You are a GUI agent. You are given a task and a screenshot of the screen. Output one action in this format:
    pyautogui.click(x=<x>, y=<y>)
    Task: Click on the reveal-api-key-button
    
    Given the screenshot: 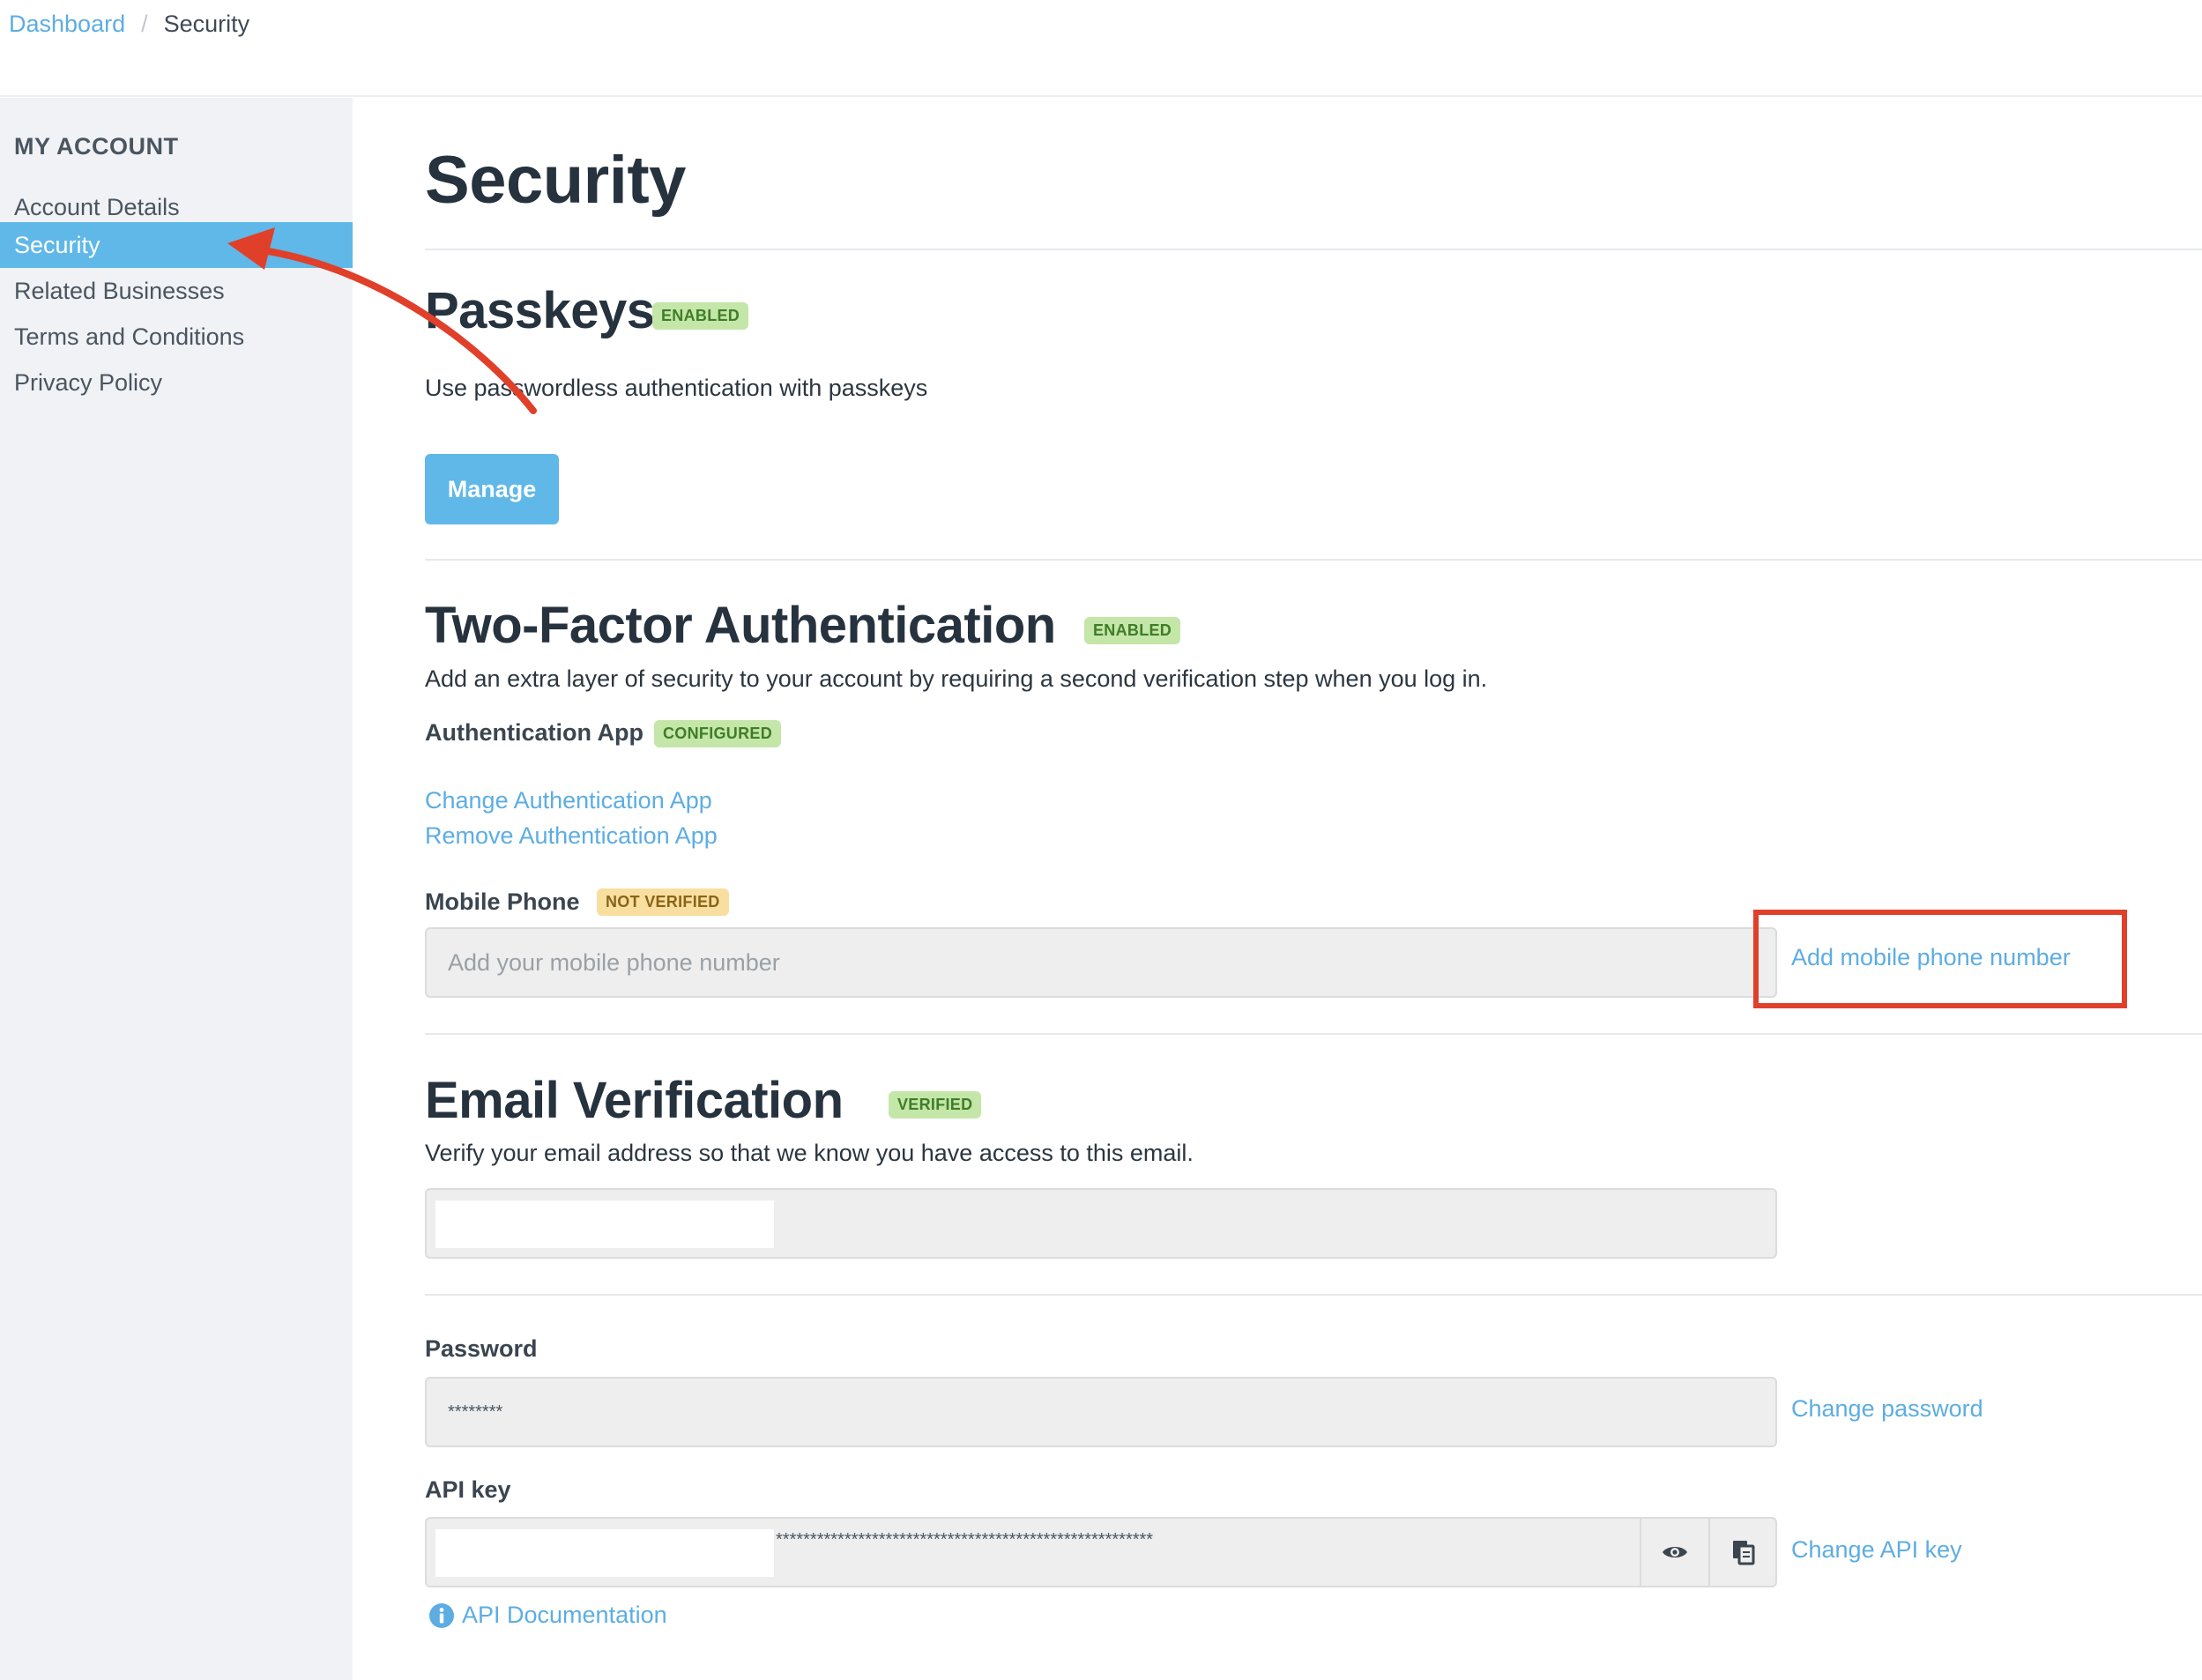 What is the action you would take?
    pyautogui.click(x=1674, y=1552)
    